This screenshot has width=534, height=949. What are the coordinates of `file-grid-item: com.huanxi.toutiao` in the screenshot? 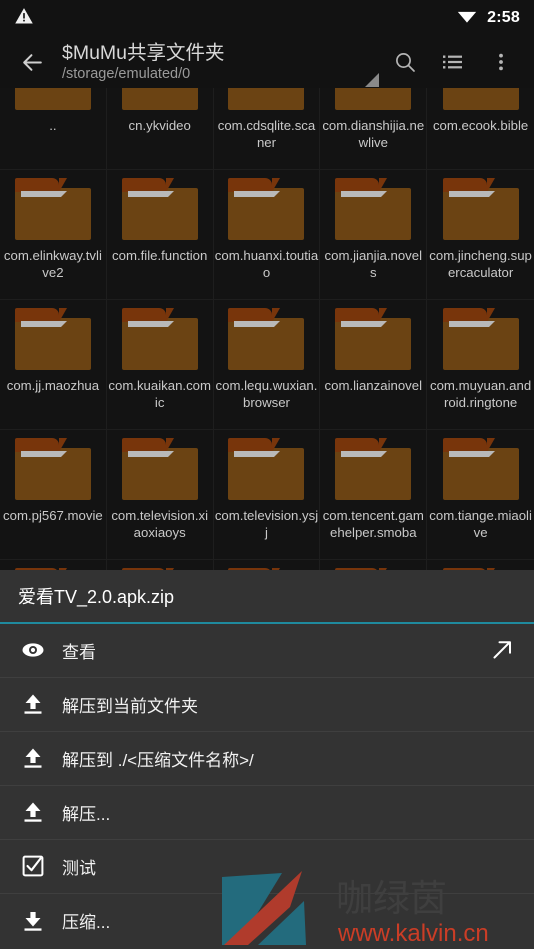 It's located at (267, 235).